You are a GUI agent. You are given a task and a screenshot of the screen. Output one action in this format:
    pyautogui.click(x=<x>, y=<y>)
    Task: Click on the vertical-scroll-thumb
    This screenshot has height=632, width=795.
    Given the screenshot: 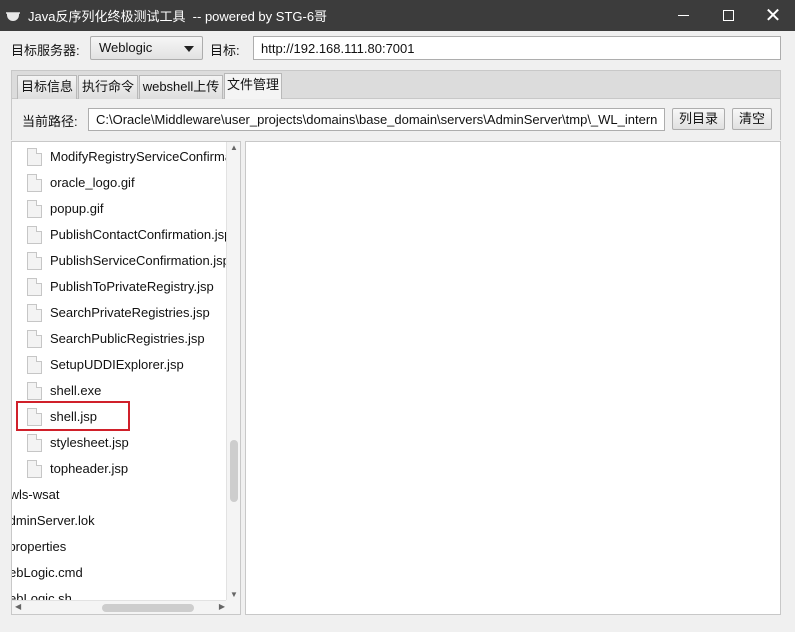 What is the action you would take?
    pyautogui.click(x=234, y=471)
    